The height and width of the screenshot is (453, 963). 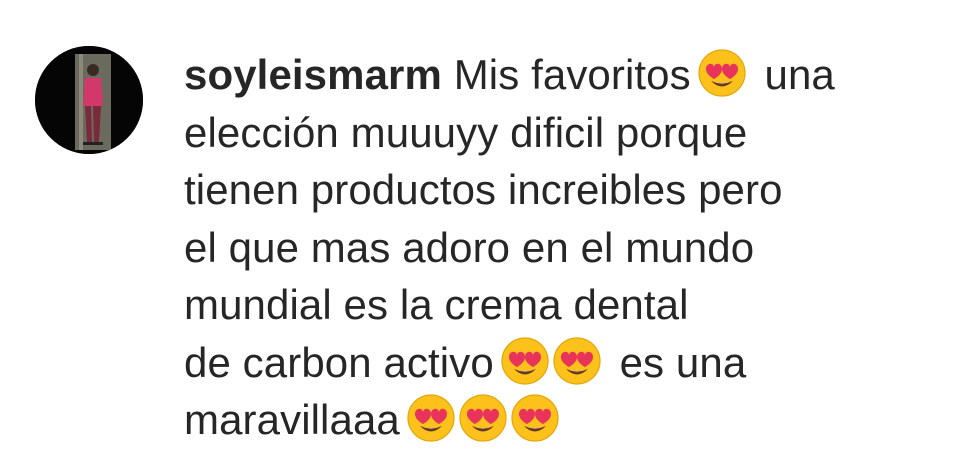 What do you see at coordinates (683, 362) in the screenshot?
I see `comment-line-text: es una` at bounding box center [683, 362].